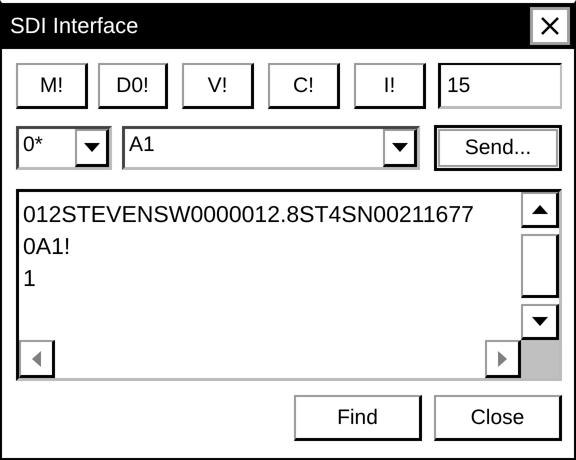  I want to click on input-field: 15, so click(500, 86).